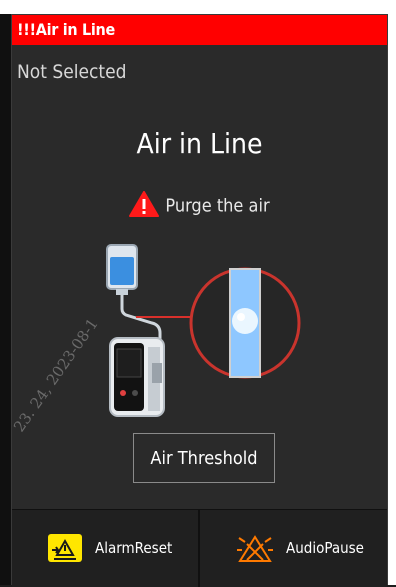  I want to click on instruction-text: Purge the air, so click(217, 206).